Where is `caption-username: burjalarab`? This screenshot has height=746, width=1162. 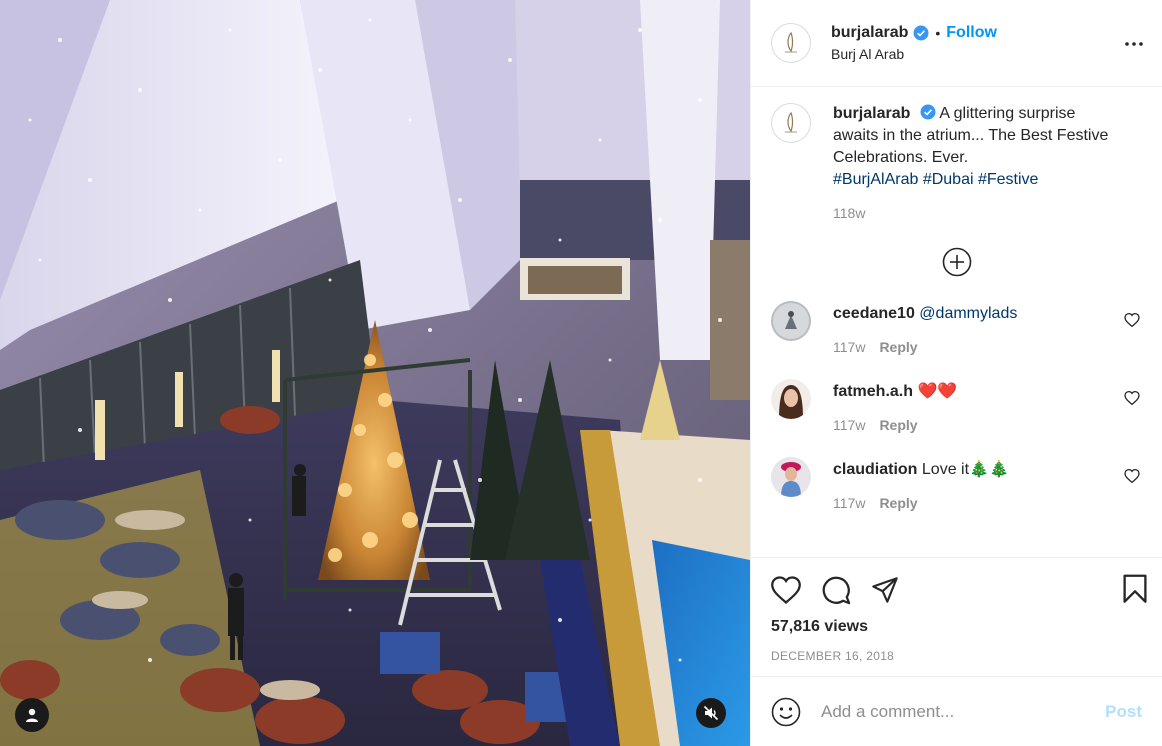
caption-username: burjalarab is located at coordinates (871, 113).